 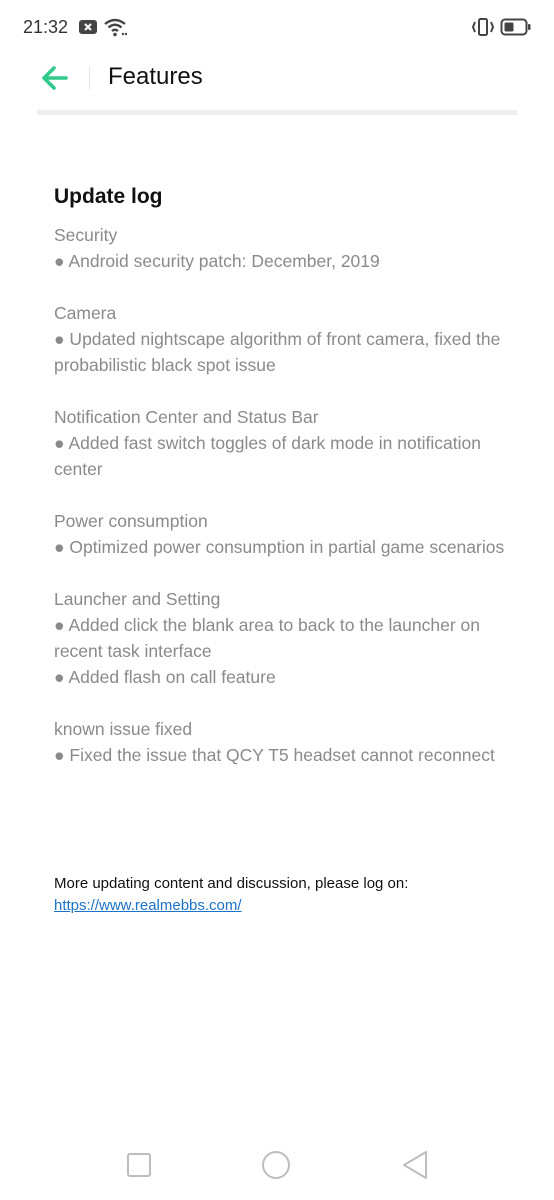 I want to click on section-heading: Notification Center and Status Bar, so click(x=186, y=417).